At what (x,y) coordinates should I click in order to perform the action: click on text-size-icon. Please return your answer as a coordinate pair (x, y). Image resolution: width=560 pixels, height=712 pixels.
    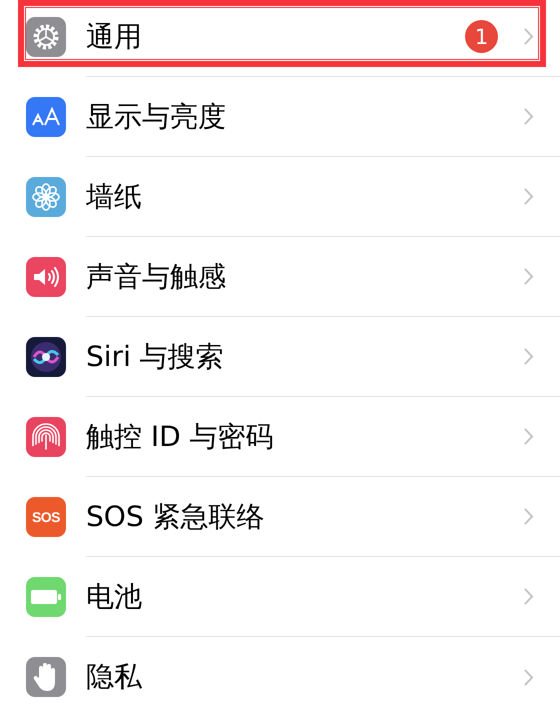
    Looking at the image, I should click on (46, 117).